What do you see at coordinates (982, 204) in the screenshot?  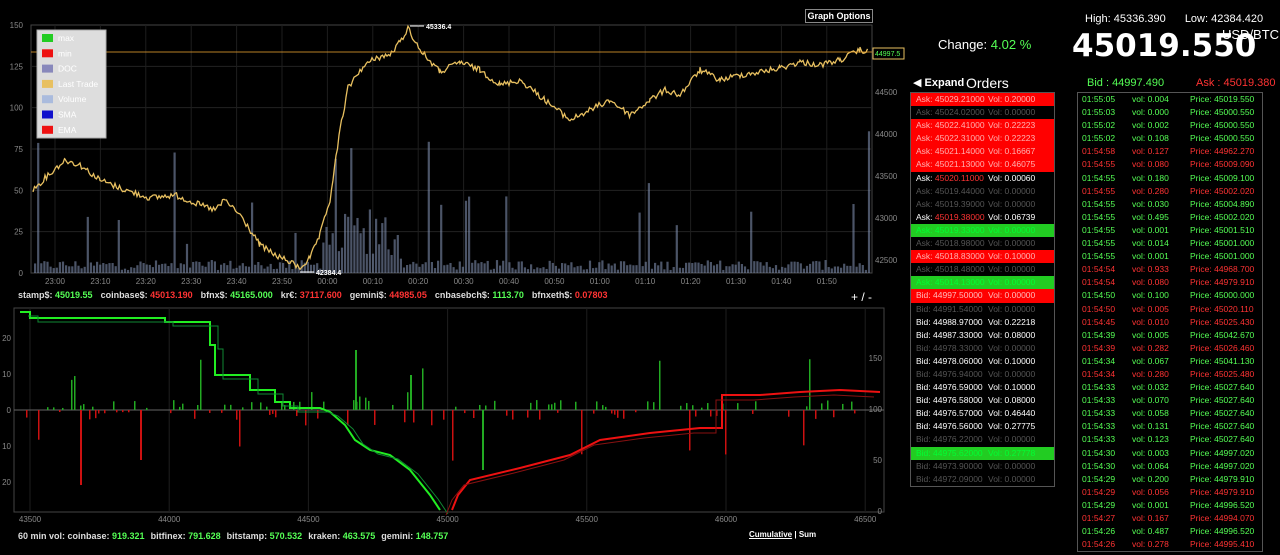 I see `order-row: Ask: 45019.39000 Vol: 0.00000` at bounding box center [982, 204].